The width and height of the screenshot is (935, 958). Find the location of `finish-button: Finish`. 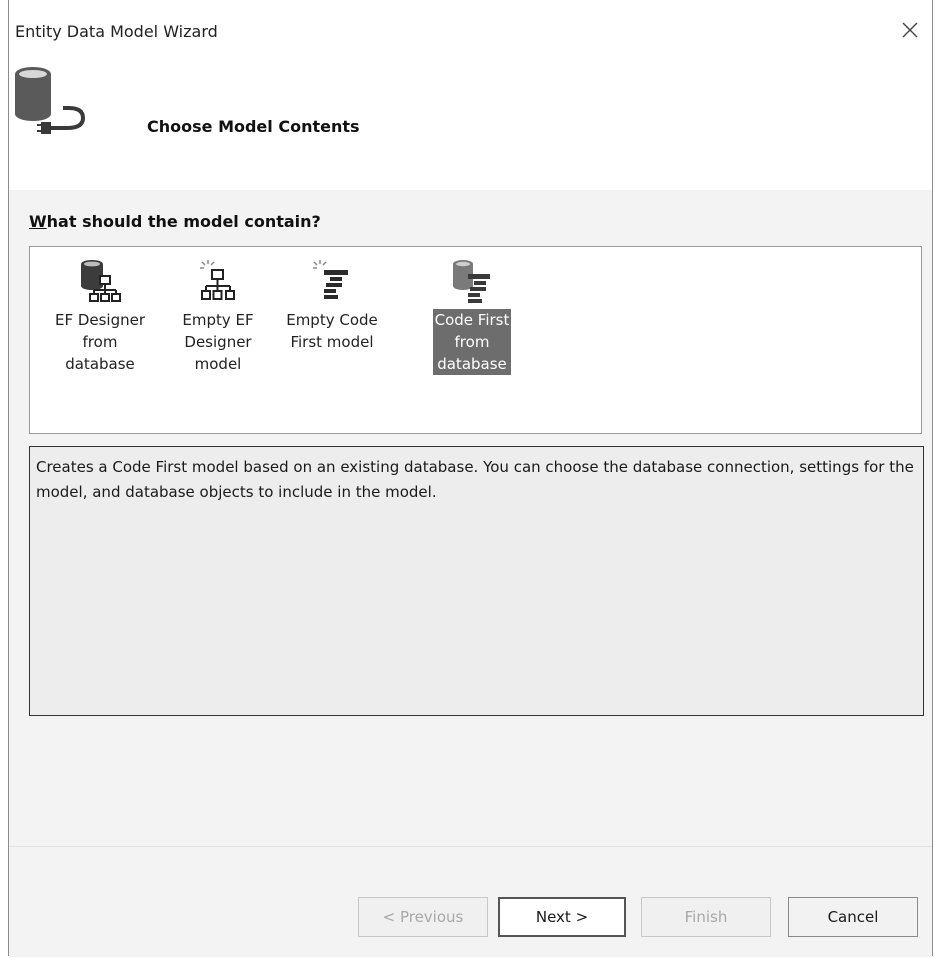

finish-button: Finish is located at coordinates (706, 917).